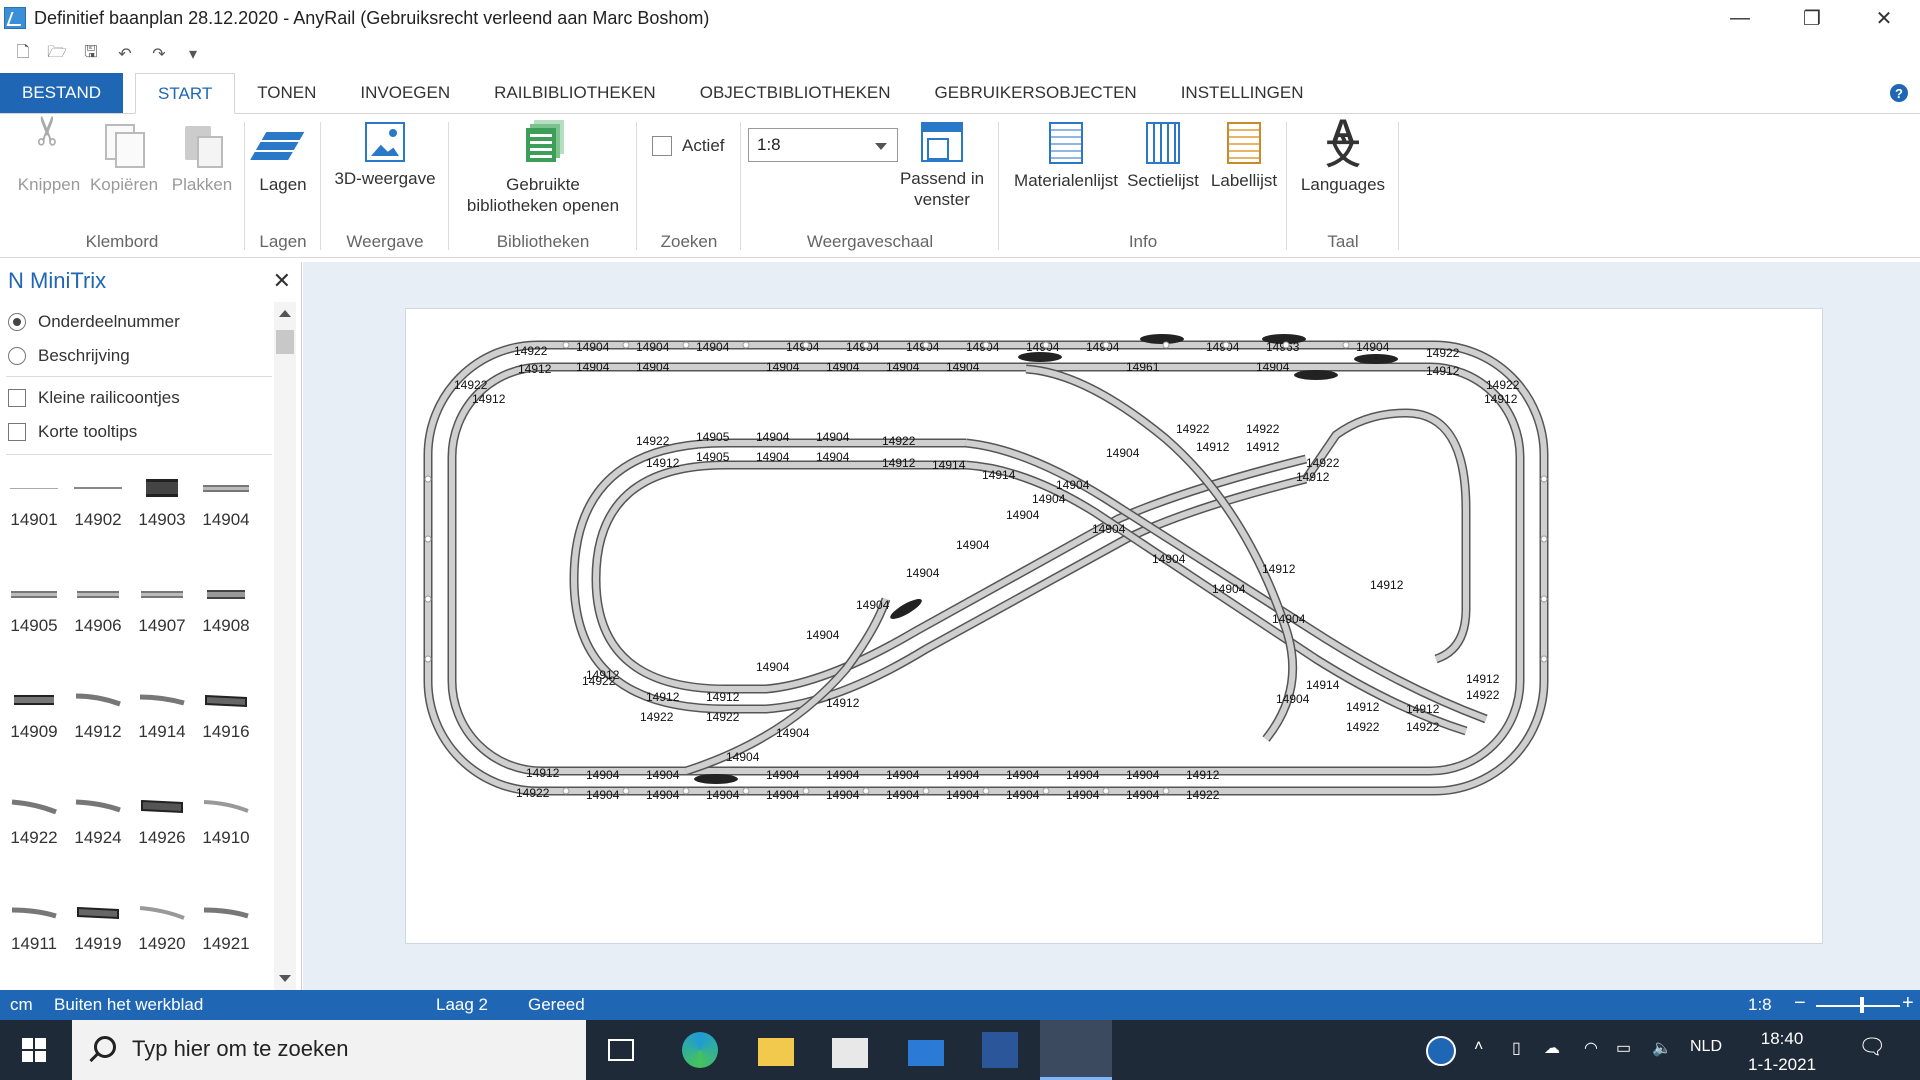  What do you see at coordinates (795, 93) in the screenshot?
I see `tab-objectbibliotheken: OBJECTBIBLIOTHEKEN` at bounding box center [795, 93].